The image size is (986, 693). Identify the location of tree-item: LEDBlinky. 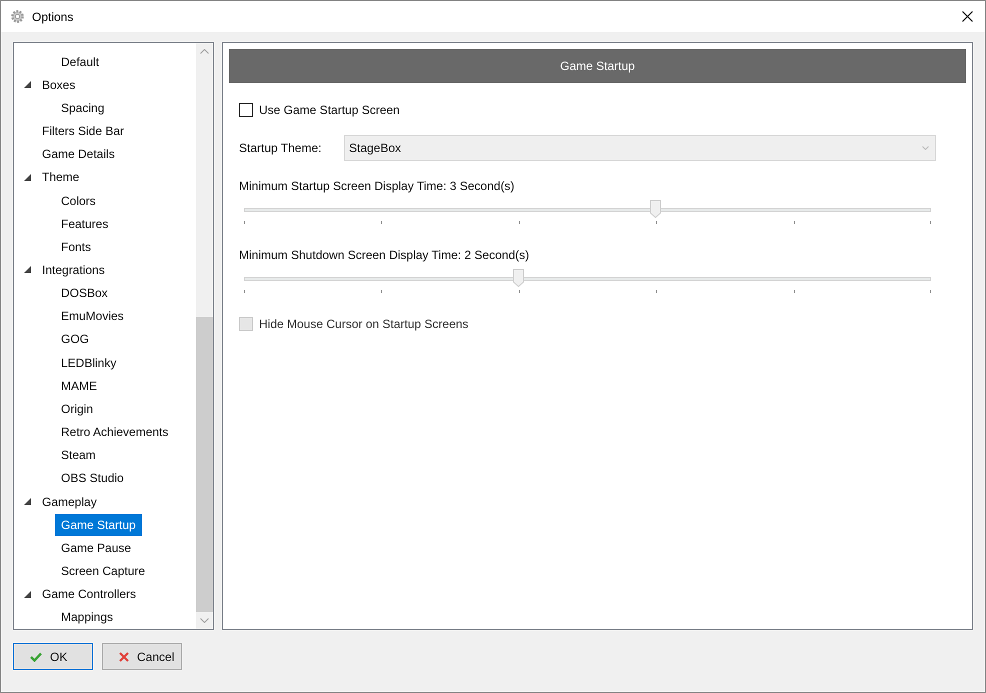
(88, 363).